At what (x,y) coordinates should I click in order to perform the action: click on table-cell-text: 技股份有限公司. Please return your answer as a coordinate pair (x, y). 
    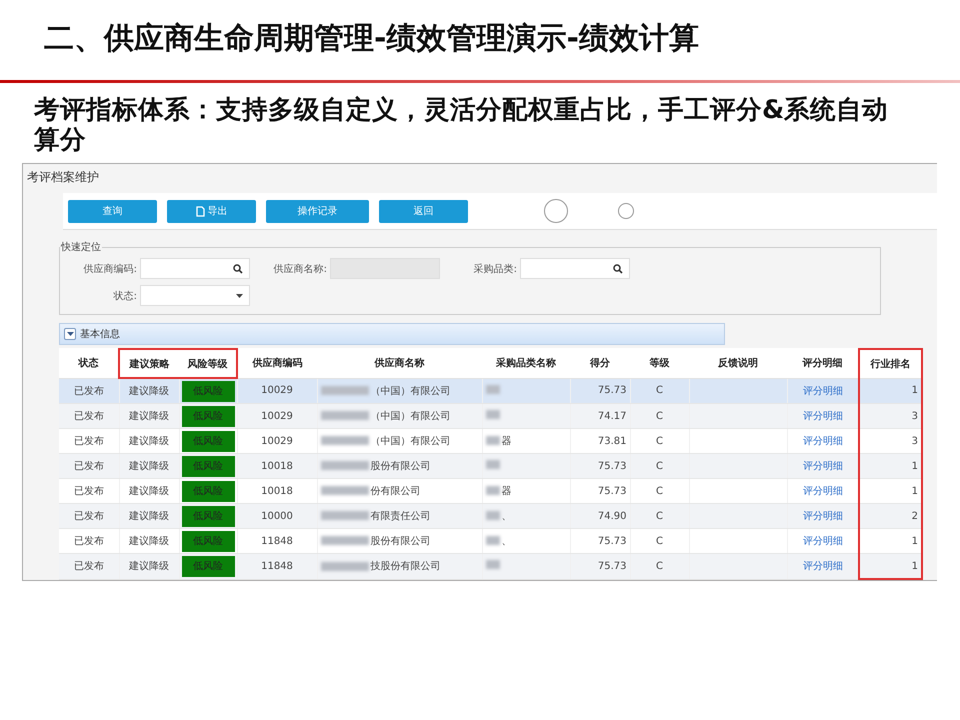
    Looking at the image, I should click on (405, 566).